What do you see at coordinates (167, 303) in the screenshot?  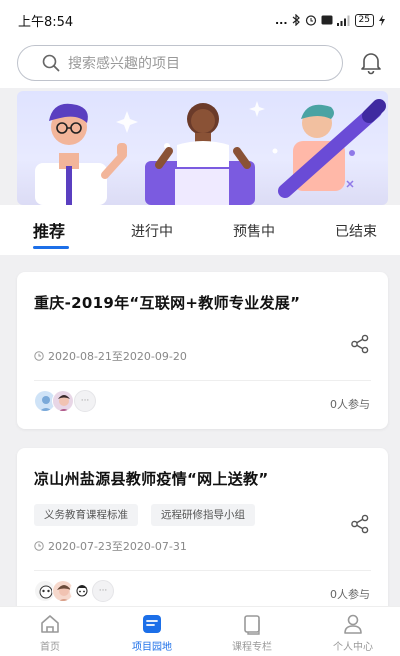 I see `project-title: 重庆-2019年“互联网+教师专业发展”` at bounding box center [167, 303].